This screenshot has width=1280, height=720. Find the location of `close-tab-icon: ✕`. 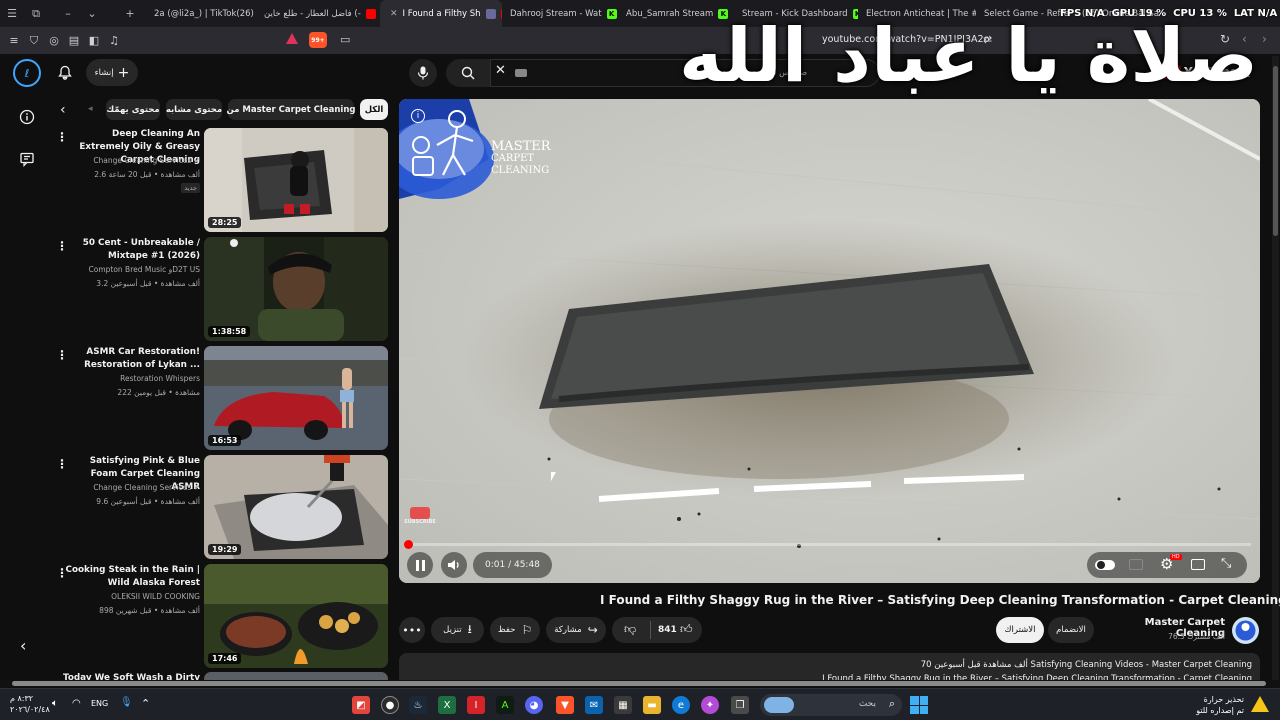

close-tab-icon: ✕ is located at coordinates (394, 14).